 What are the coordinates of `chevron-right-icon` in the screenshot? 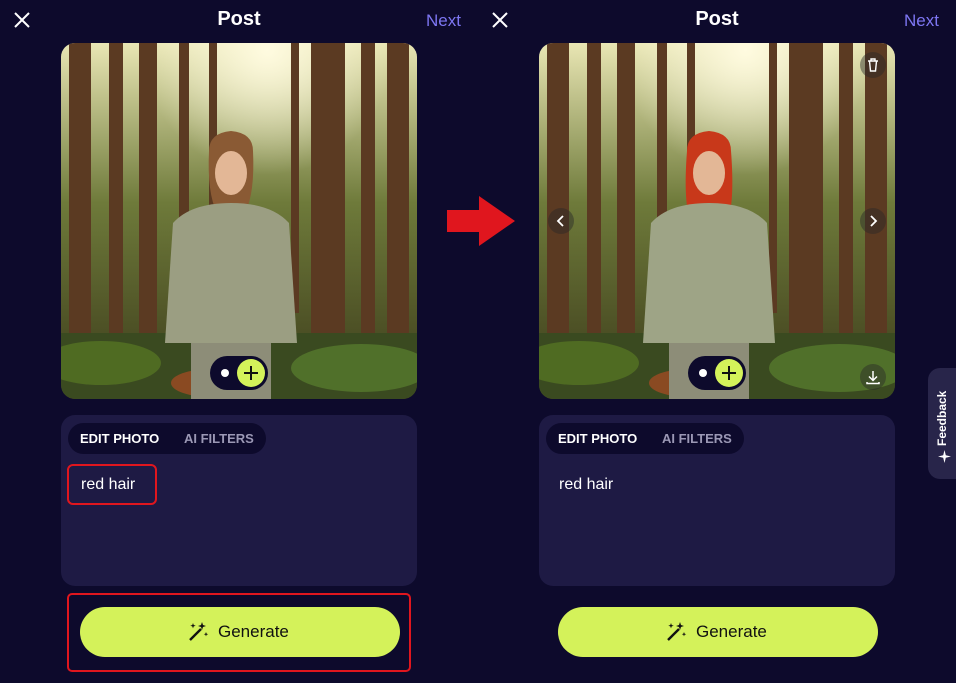 It's located at (874, 221).